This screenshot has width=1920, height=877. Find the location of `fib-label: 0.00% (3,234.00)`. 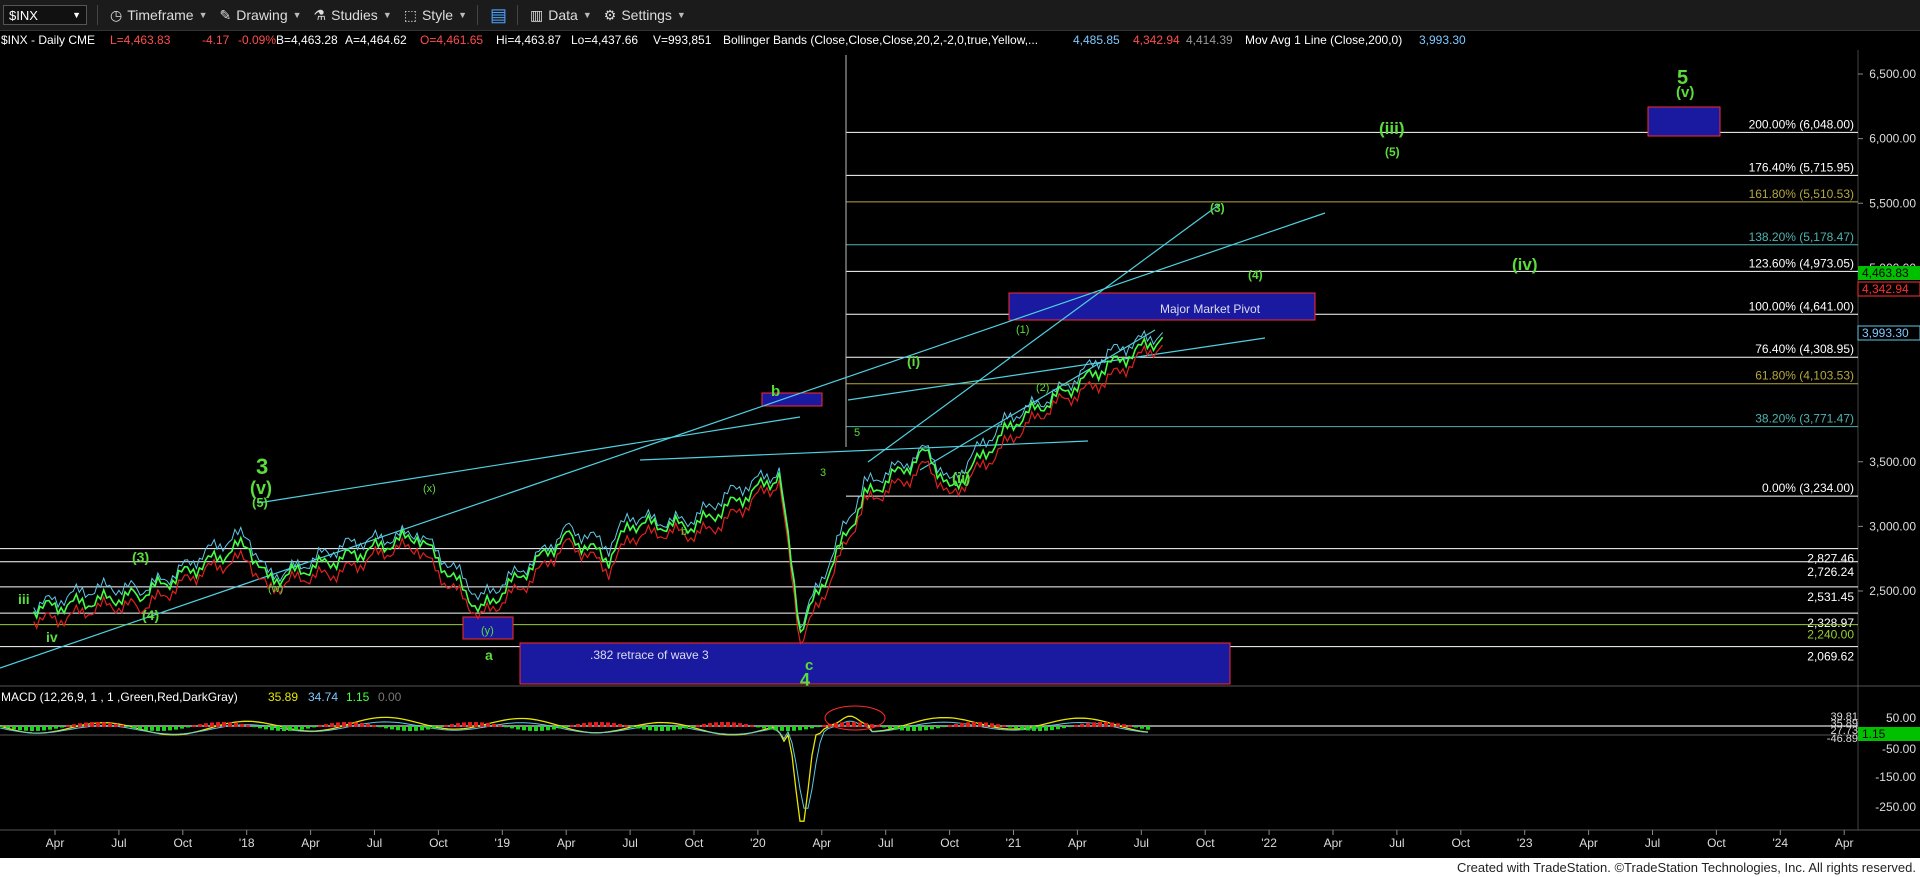

fib-label: 0.00% (3,234.00) is located at coordinates (1808, 488).